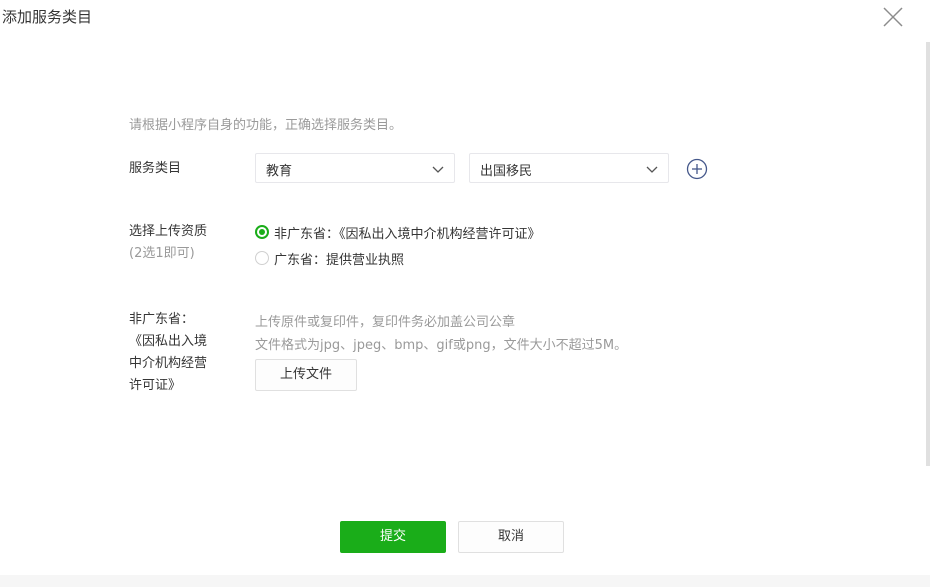  Describe the element at coordinates (155, 385) in the screenshot. I see `upload-label-line: 许可证》` at that location.